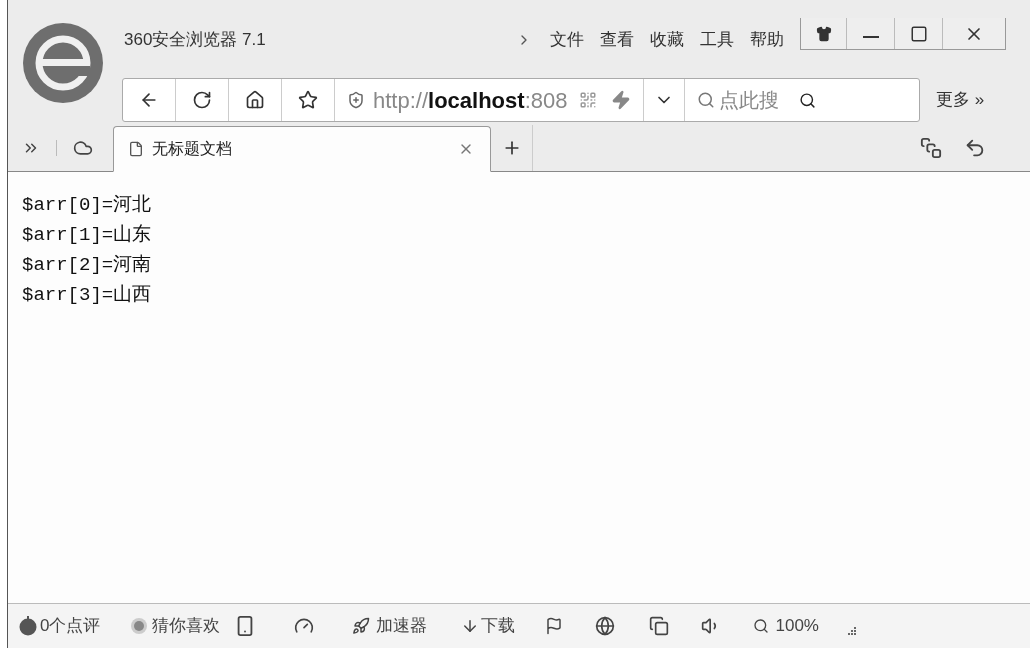 The height and width of the screenshot is (658, 1030). I want to click on download-link: 下载, so click(498, 626).